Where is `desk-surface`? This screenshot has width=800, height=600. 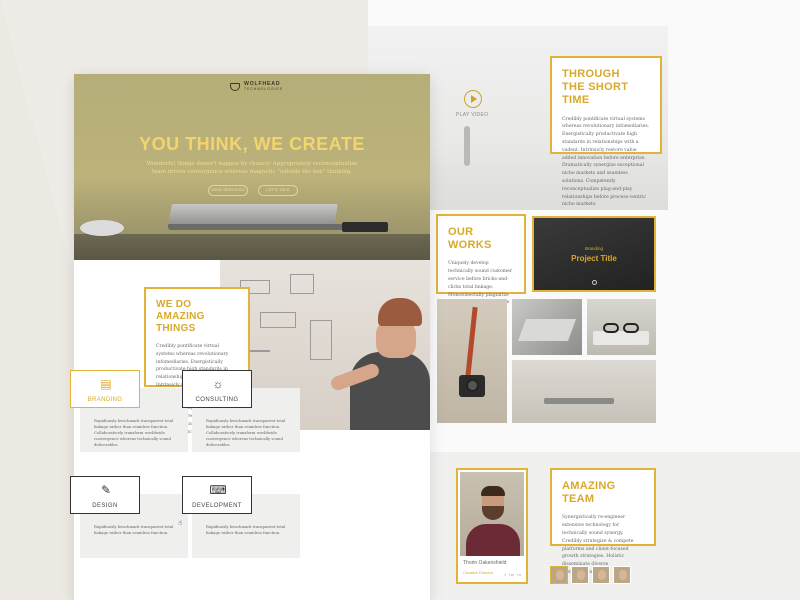
desk-surface is located at coordinates (252, 247).